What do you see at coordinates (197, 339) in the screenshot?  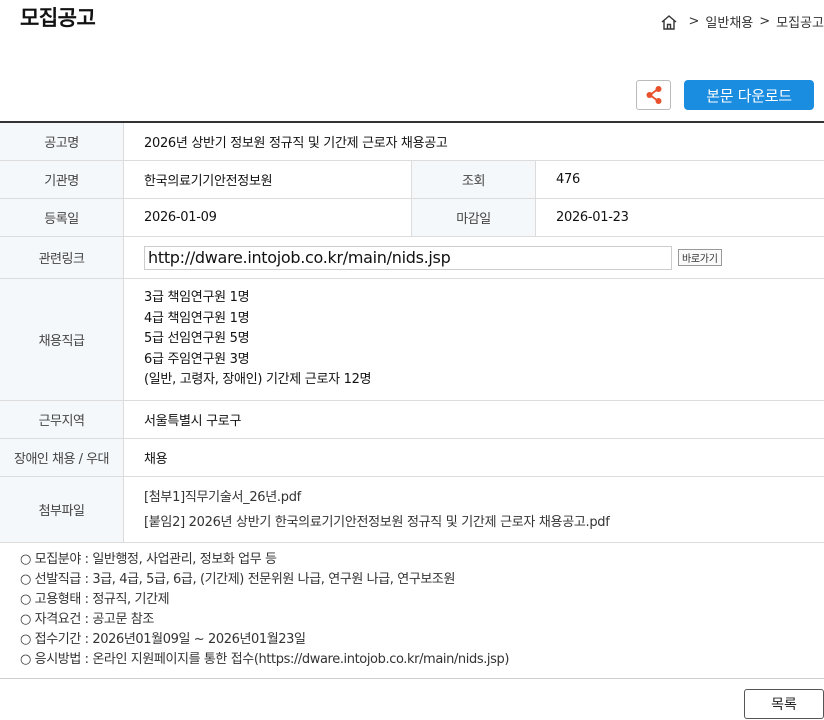 I see `grade-item: 5급 선임연구원 5명` at bounding box center [197, 339].